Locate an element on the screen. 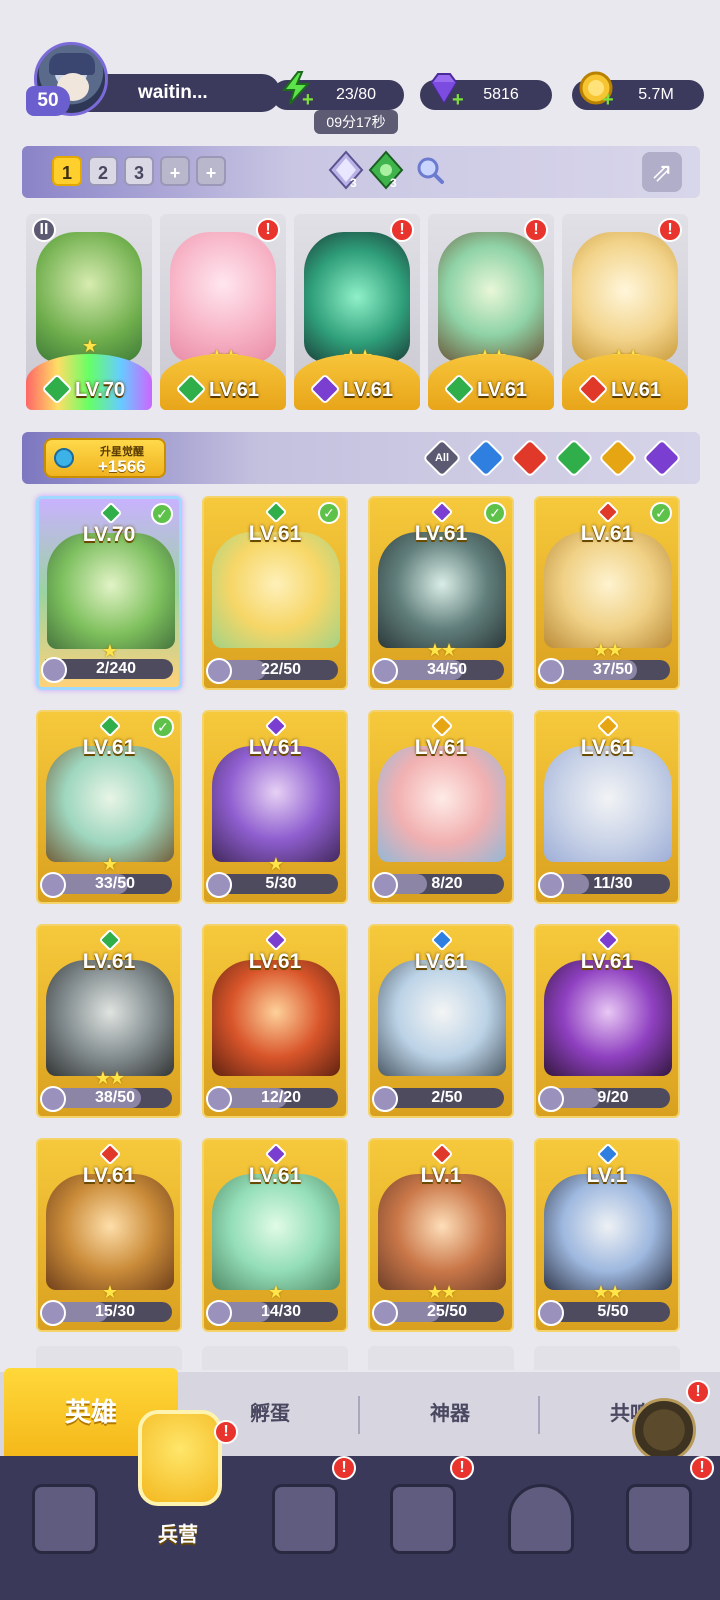  hero-card: LV.61 8/20 is located at coordinates (441, 807).